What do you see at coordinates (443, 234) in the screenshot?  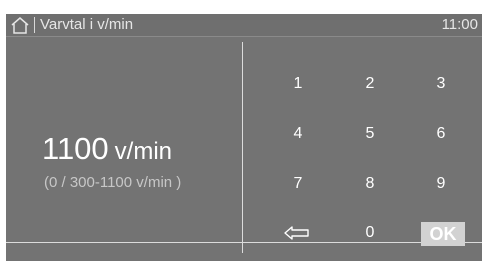 I see `ok-button: OK` at bounding box center [443, 234].